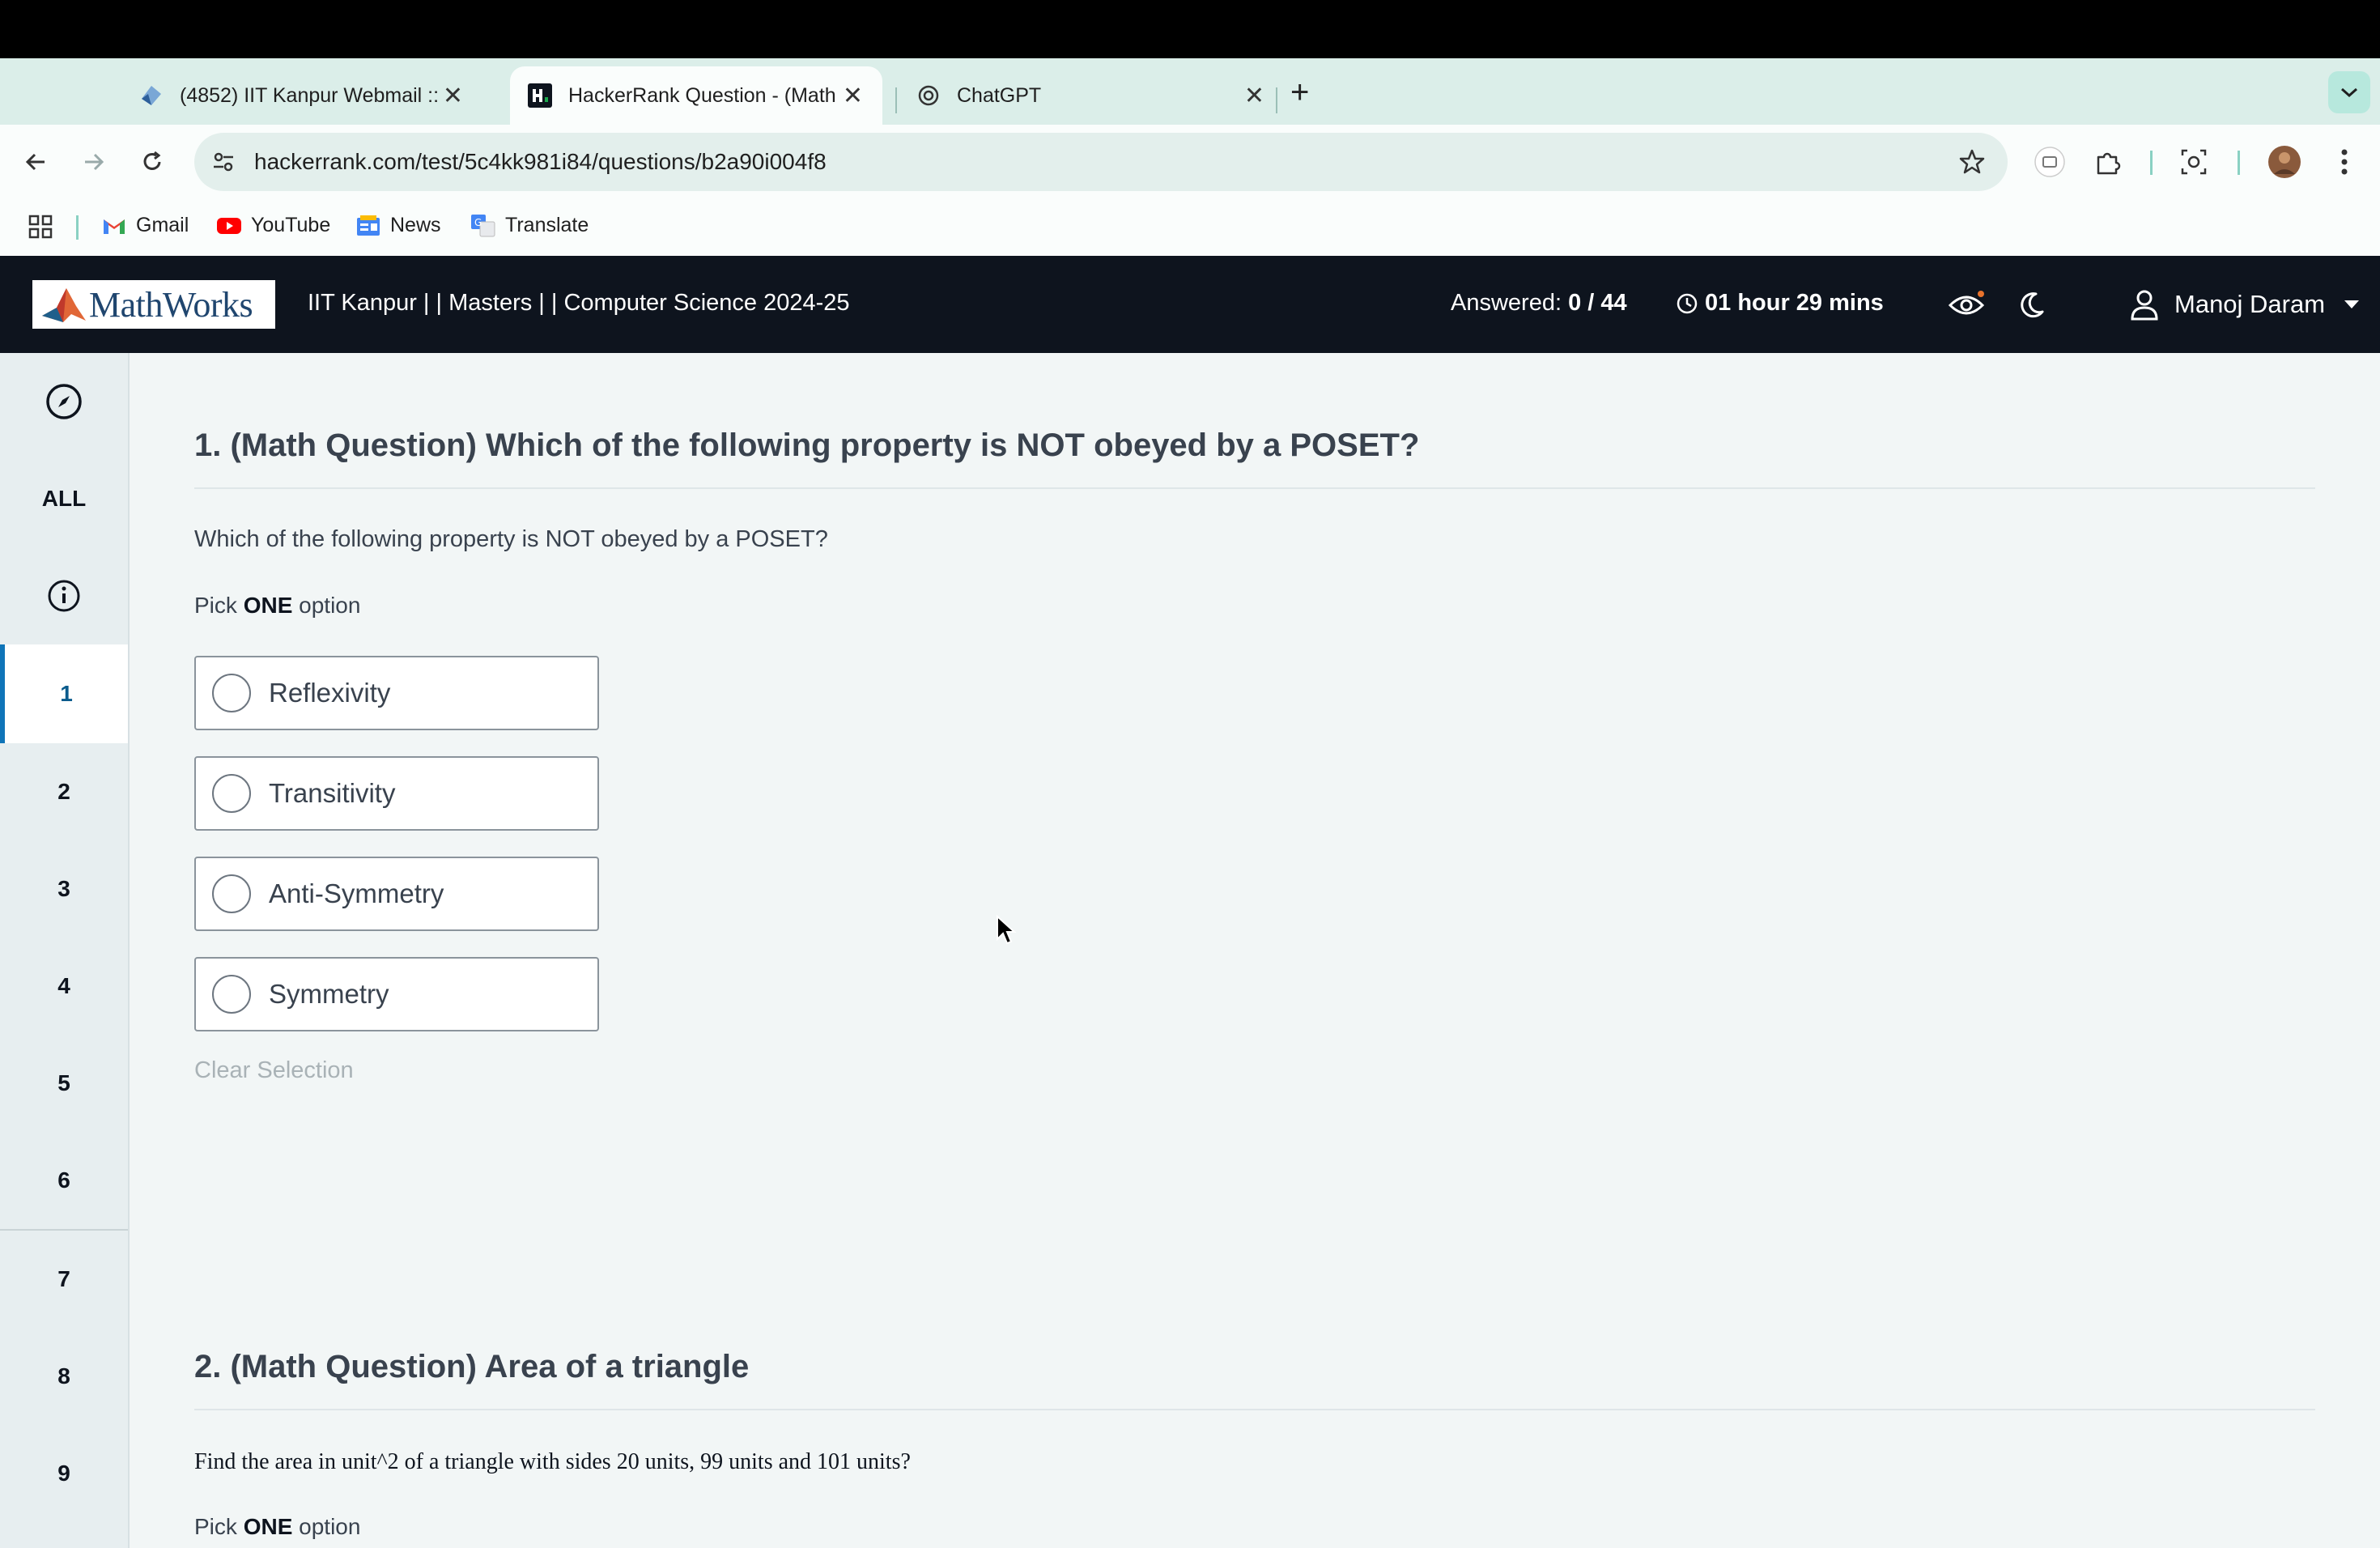 This screenshot has width=2380, height=1548. Describe the element at coordinates (1597, 303) in the screenshot. I see `answered-value: 0 / 44` at that location.